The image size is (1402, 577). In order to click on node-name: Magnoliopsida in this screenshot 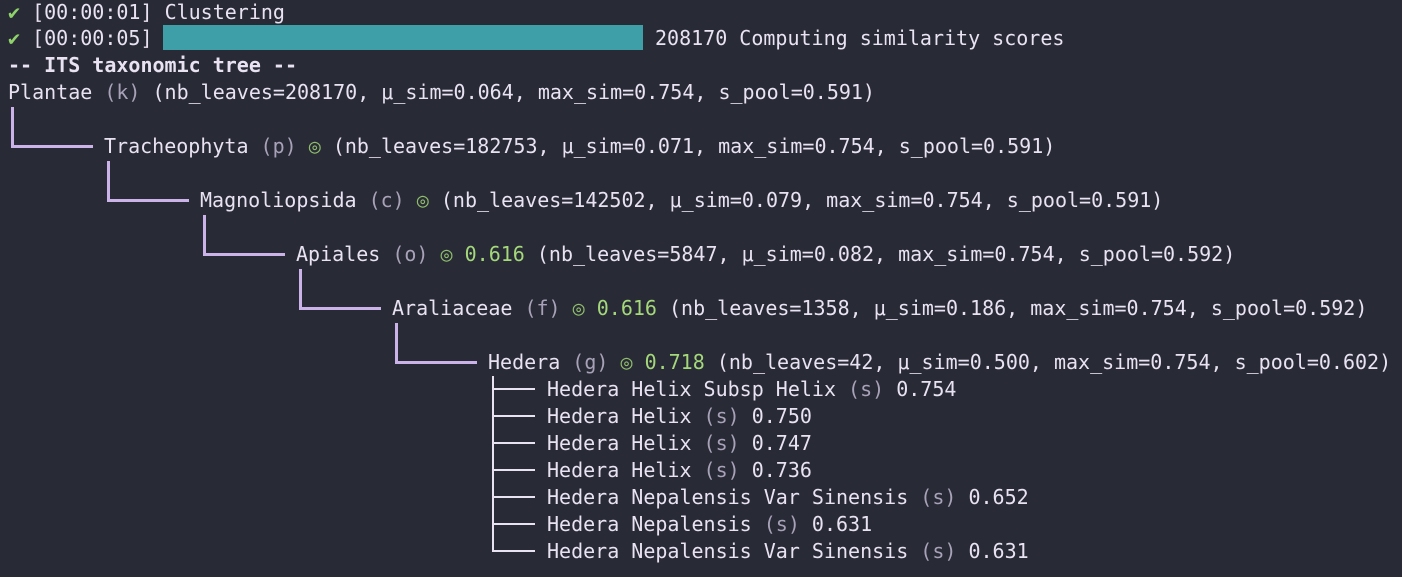, I will do `click(278, 200)`.